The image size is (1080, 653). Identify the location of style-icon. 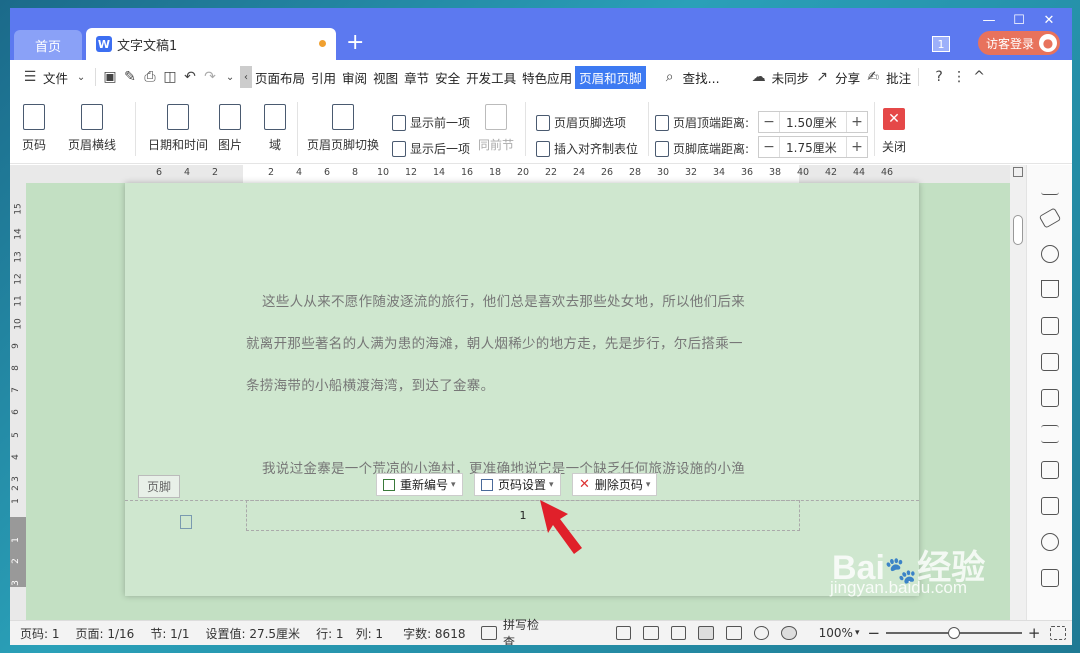
(1050, 289).